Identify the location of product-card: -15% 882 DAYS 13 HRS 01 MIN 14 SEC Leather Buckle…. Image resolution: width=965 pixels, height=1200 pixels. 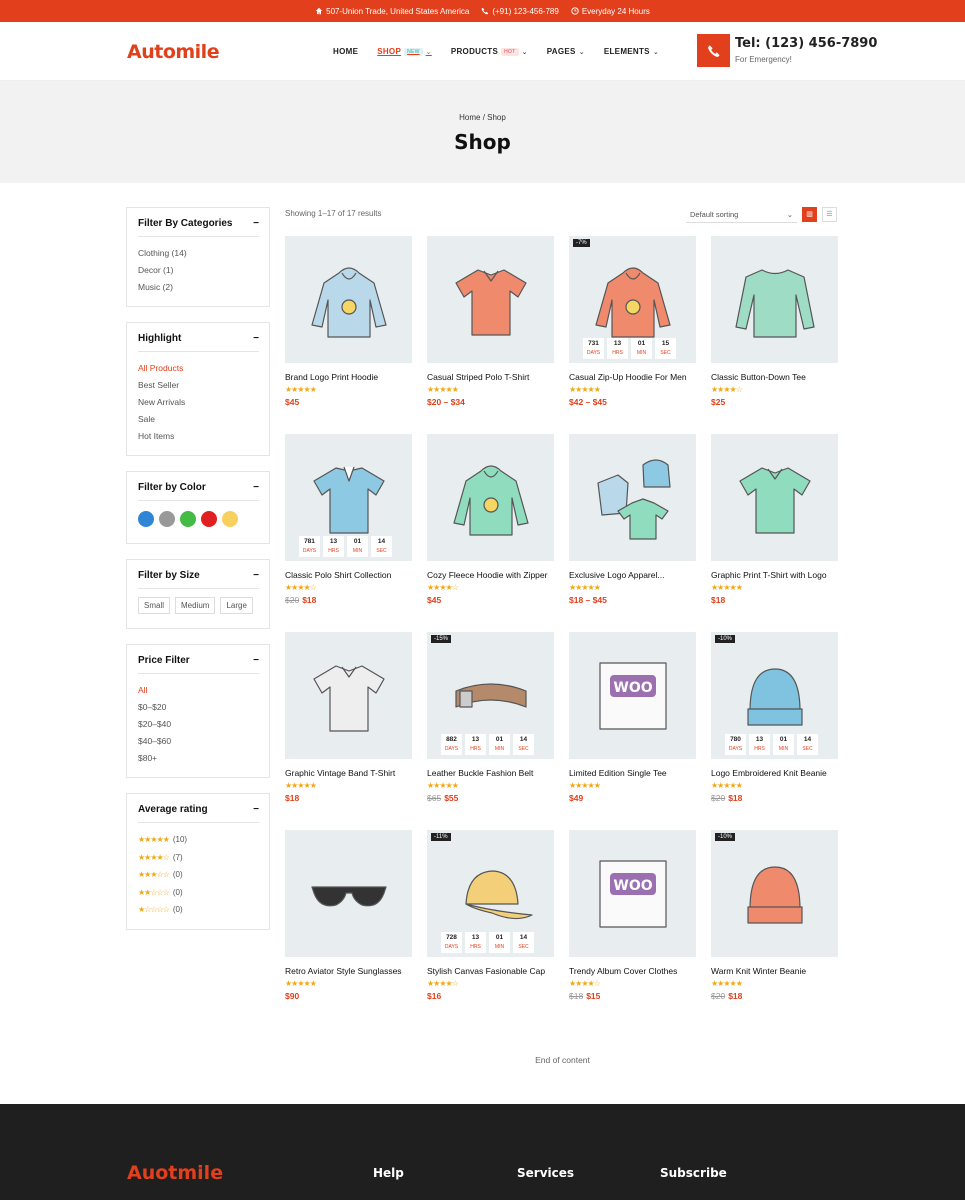
(490, 731).